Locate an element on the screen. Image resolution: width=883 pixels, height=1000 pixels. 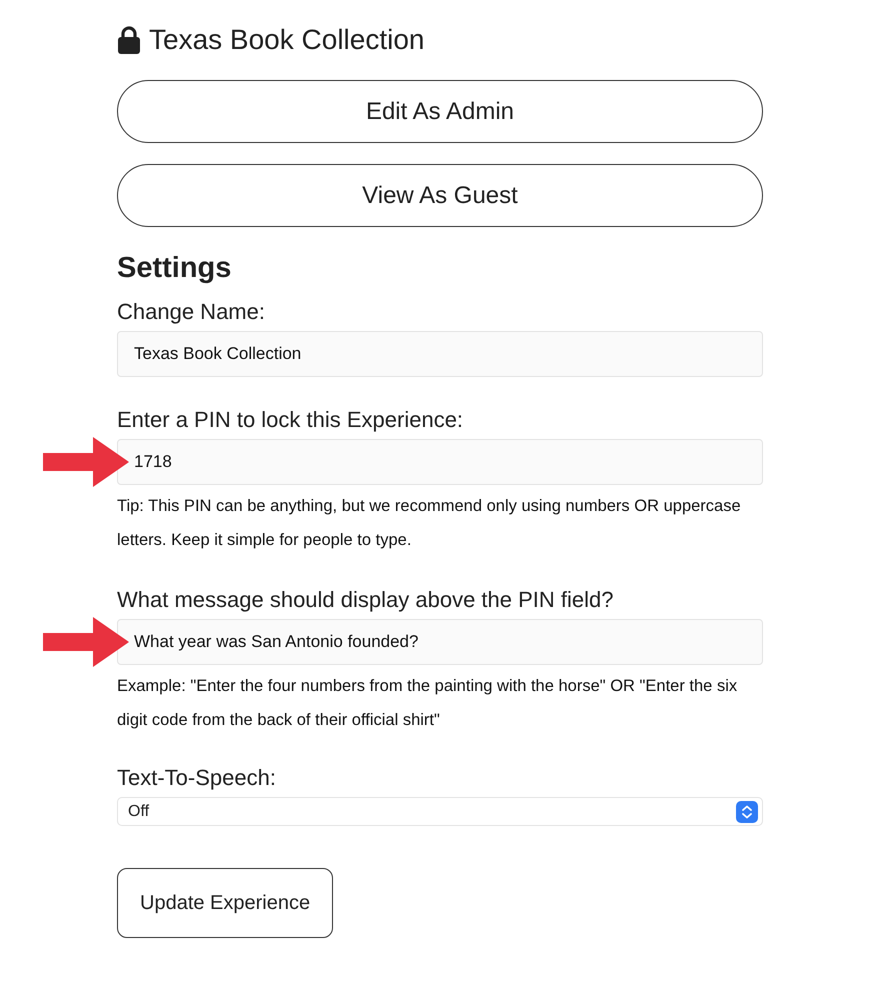
select-field: Off is located at coordinates (440, 811).